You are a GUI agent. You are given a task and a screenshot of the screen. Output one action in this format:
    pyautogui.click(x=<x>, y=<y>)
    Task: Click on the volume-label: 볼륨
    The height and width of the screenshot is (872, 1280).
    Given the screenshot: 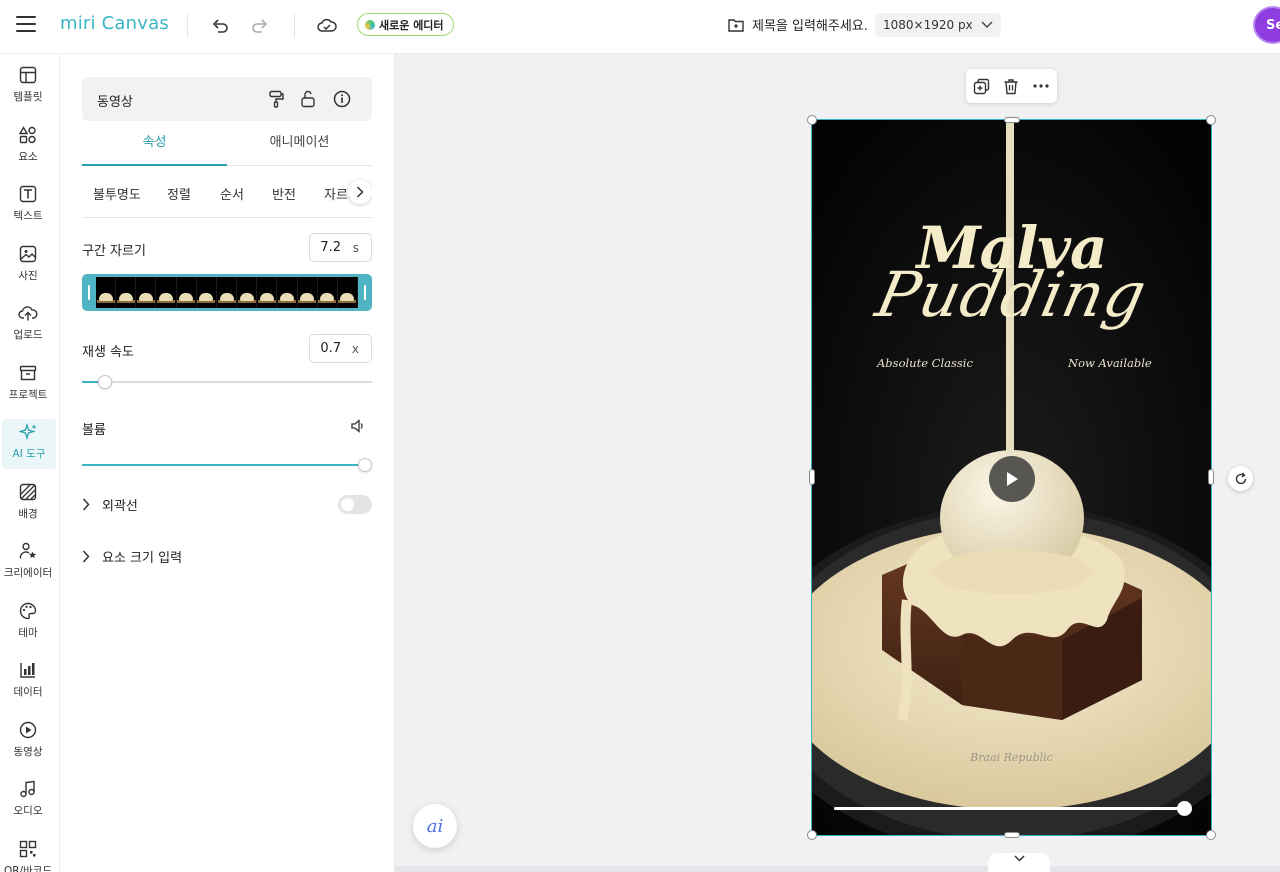 What is the action you would take?
    pyautogui.click(x=94, y=430)
    